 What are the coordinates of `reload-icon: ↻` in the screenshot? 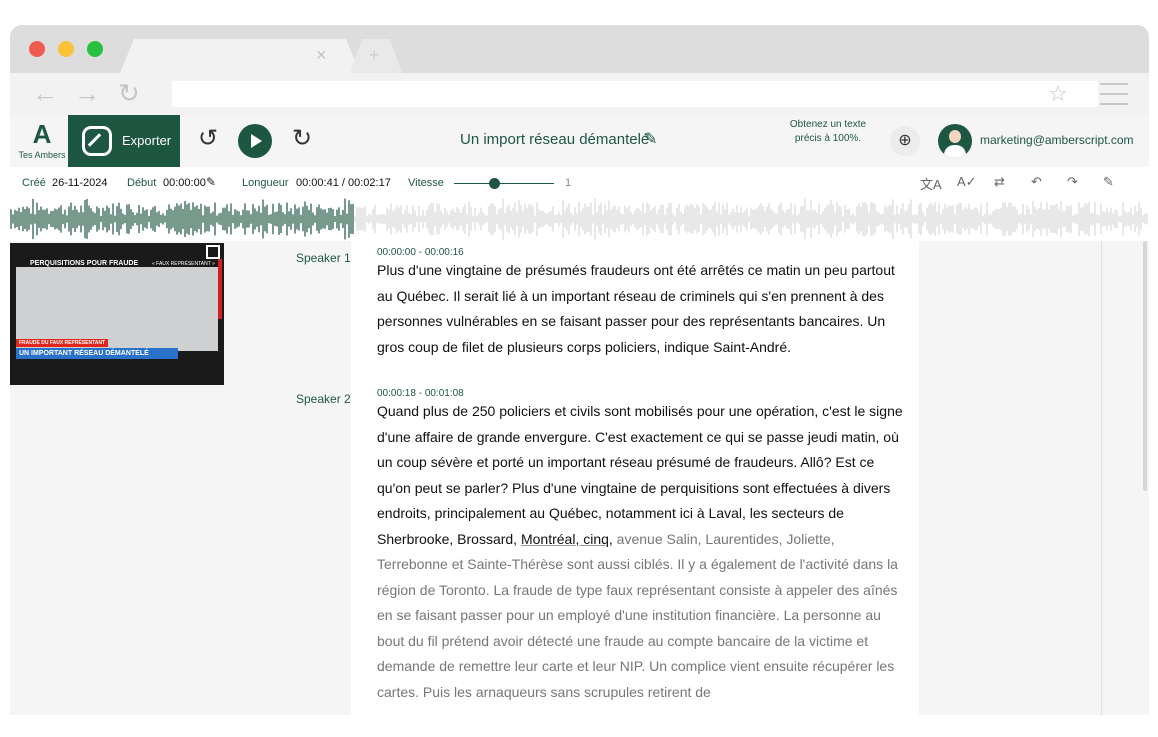 It's located at (129, 93).